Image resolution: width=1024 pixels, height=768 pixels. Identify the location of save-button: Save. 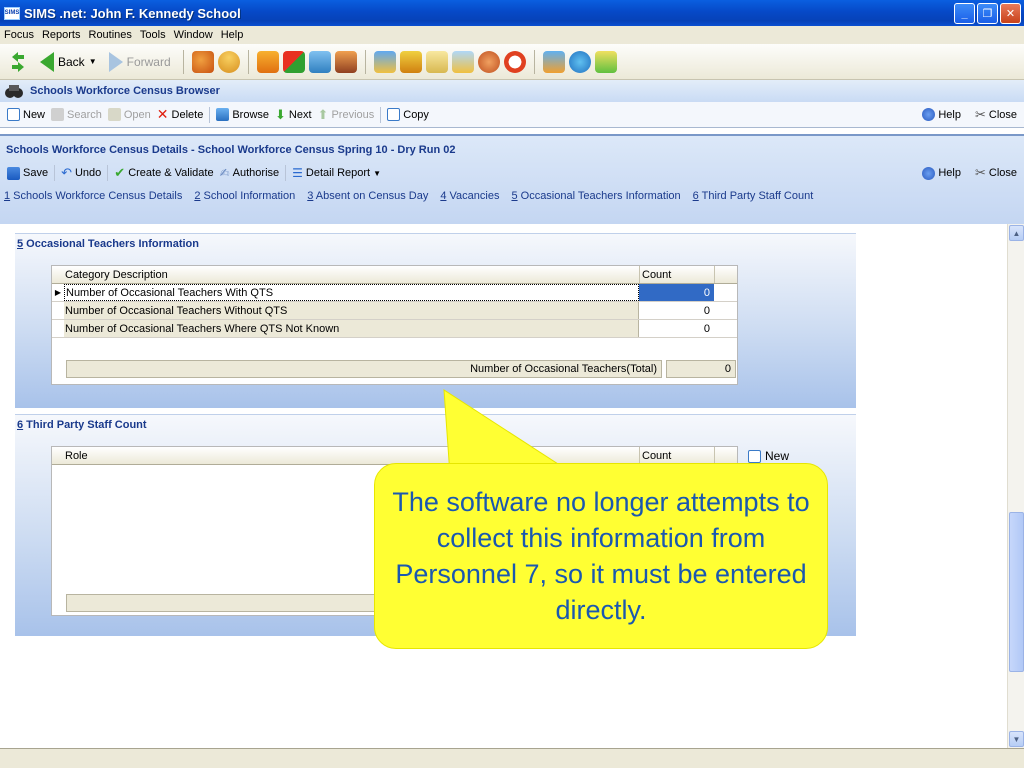
(27, 173).